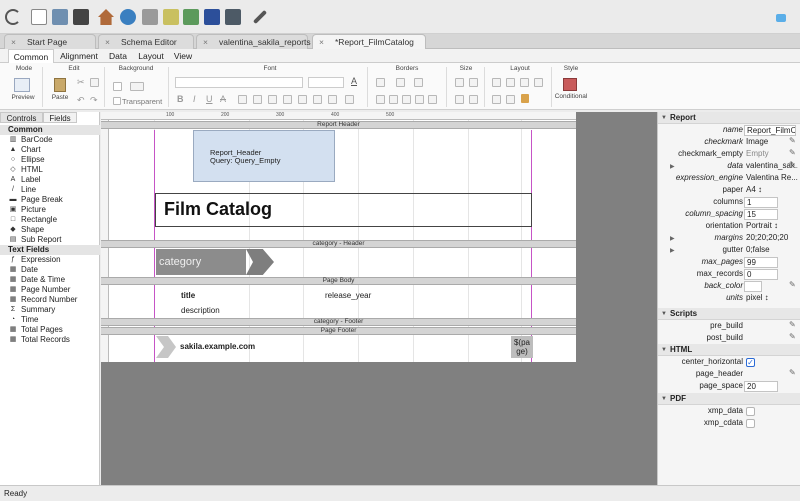  What do you see at coordinates (432, 99) in the screenshot?
I see `border-bottom-icon` at bounding box center [432, 99].